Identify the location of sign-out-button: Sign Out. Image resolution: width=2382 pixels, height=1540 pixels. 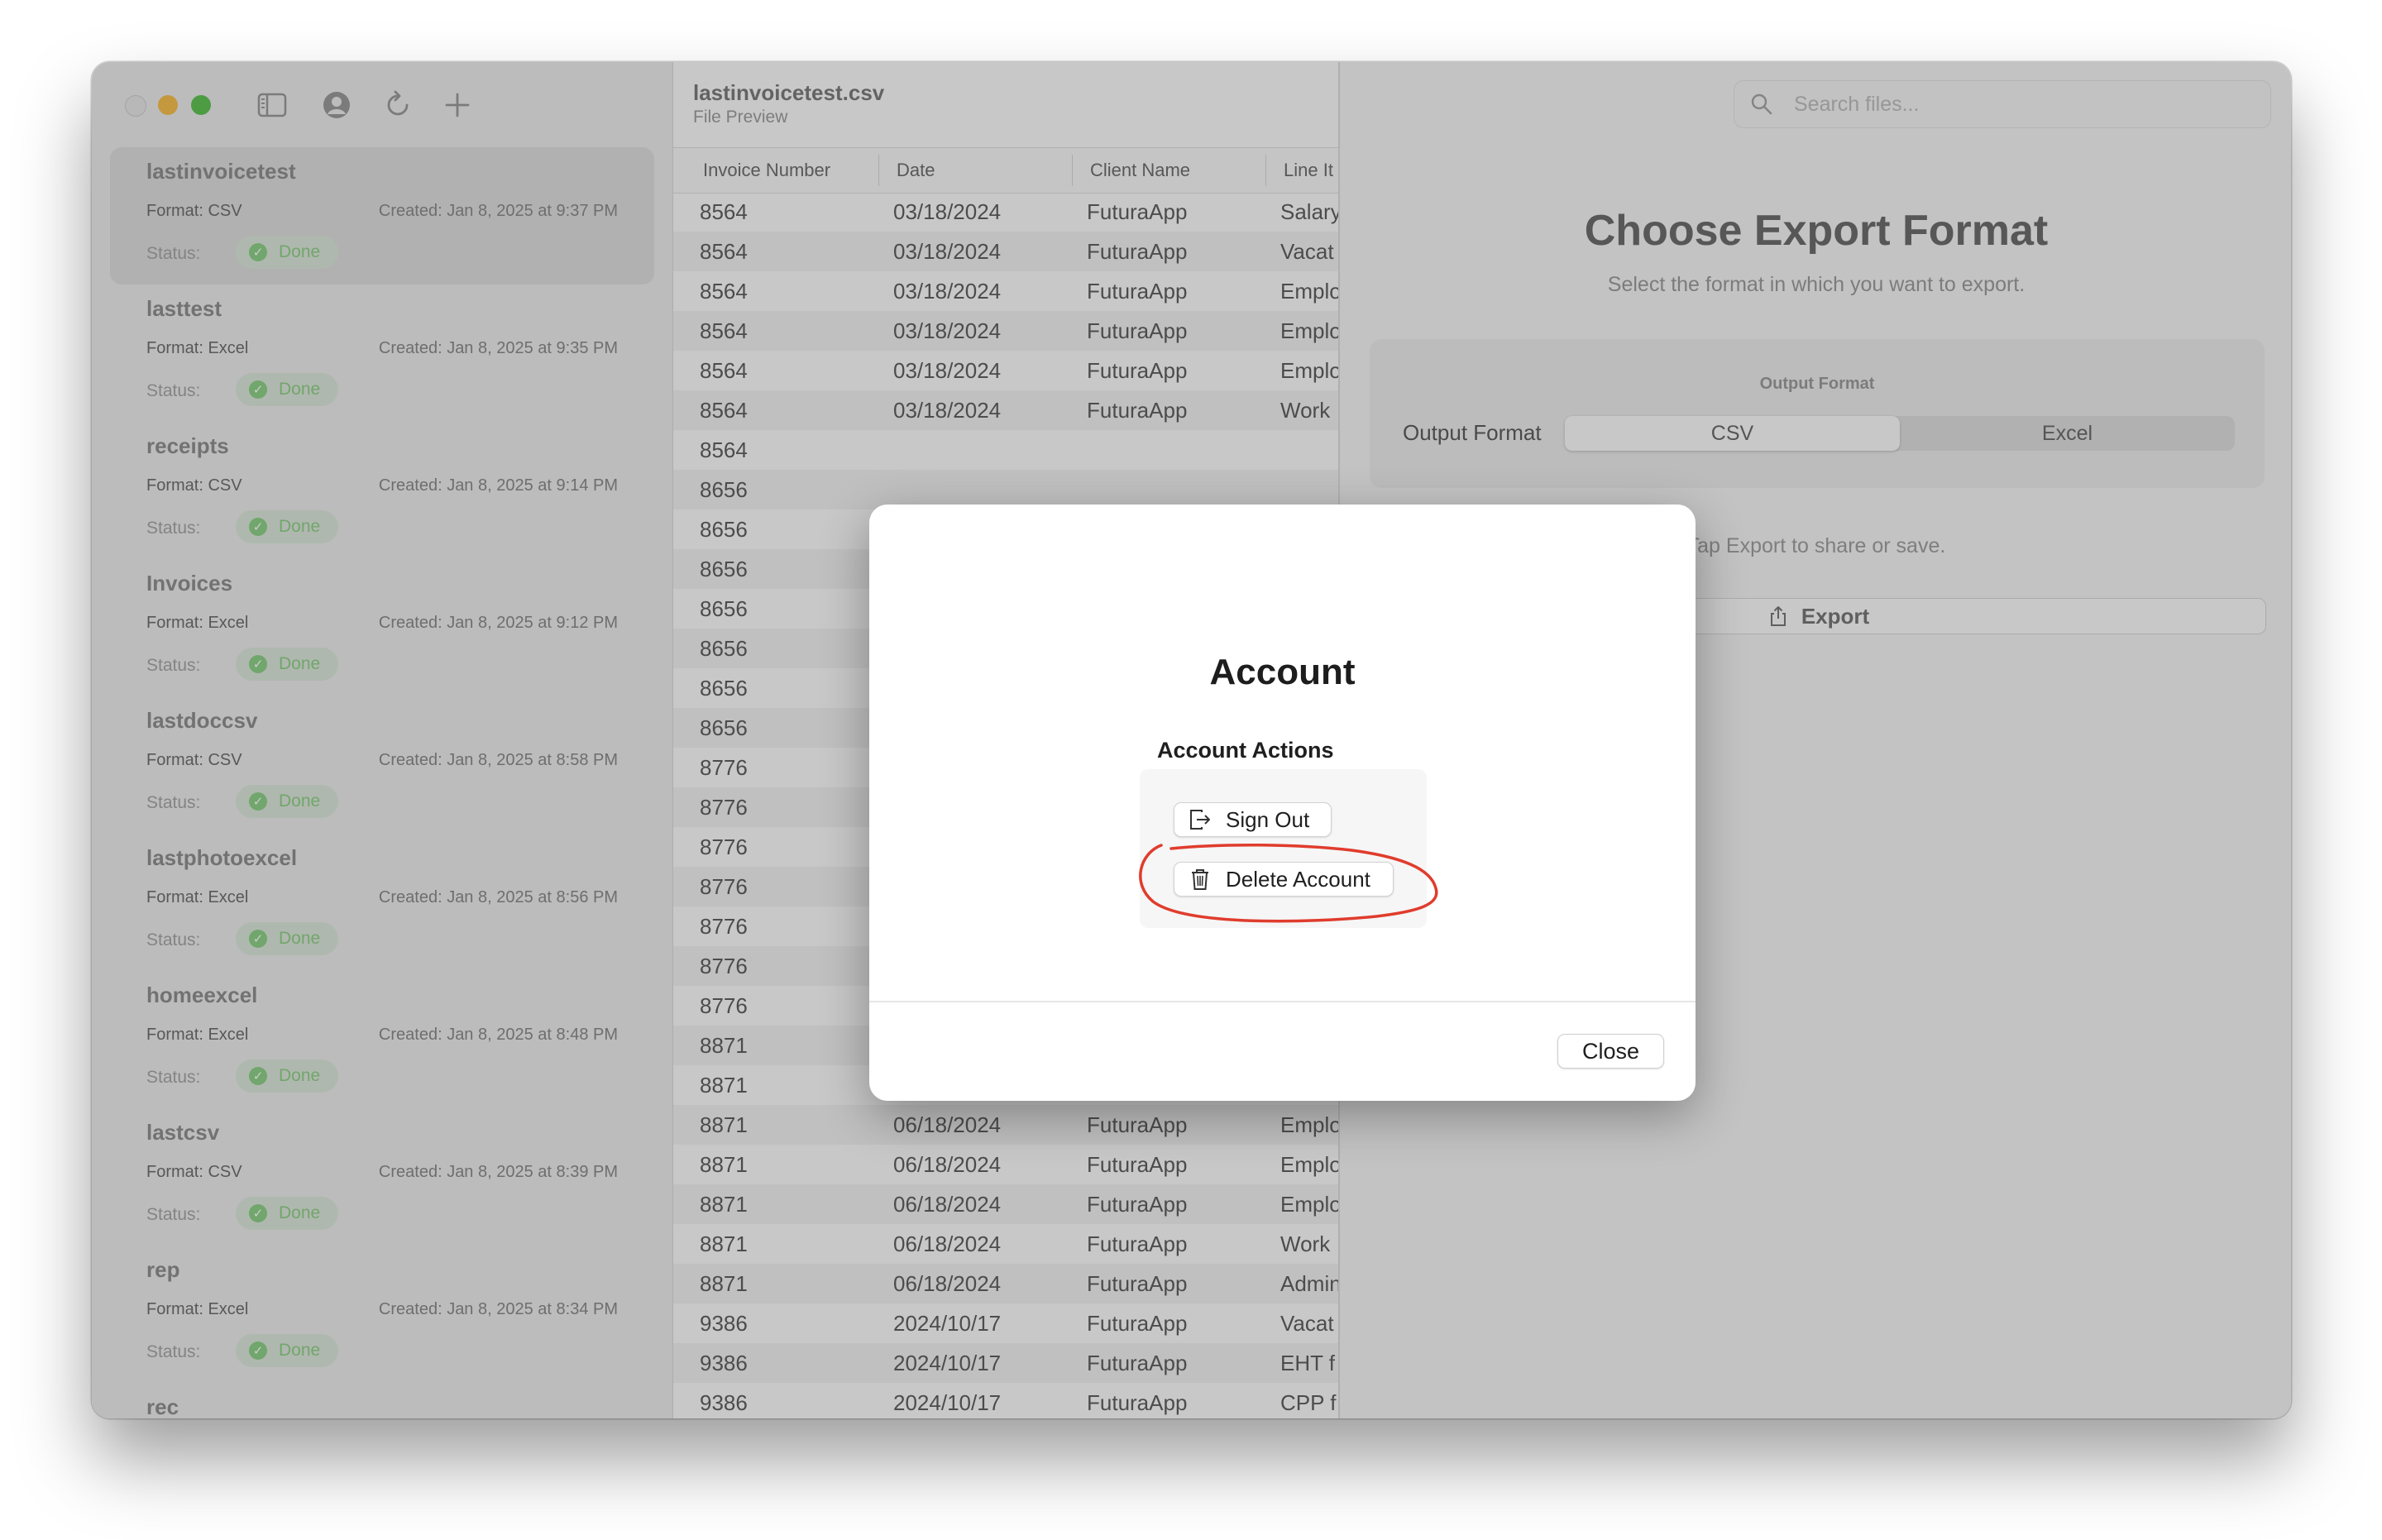
(1253, 819).